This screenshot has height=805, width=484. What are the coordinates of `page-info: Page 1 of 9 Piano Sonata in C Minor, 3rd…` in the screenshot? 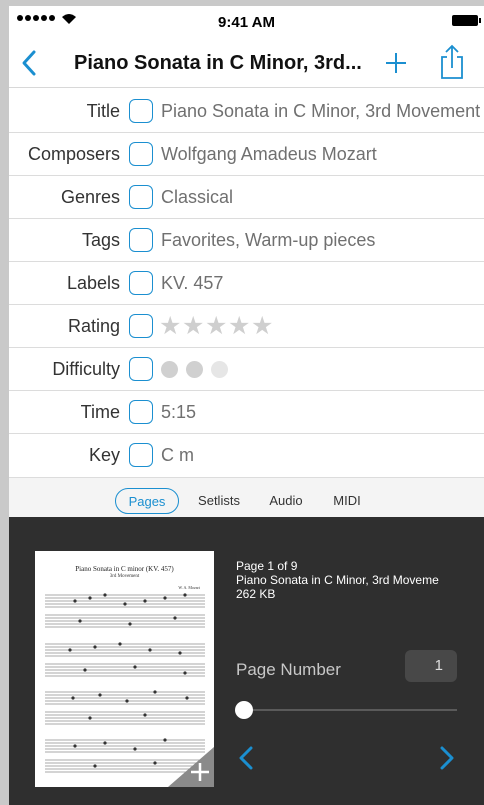 It's located at (356, 580).